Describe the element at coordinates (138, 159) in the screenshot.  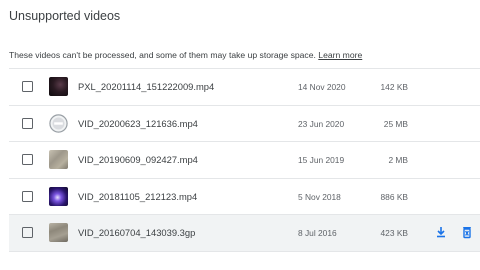
I see `file-name: VID_20190609_092427.mp4` at that location.